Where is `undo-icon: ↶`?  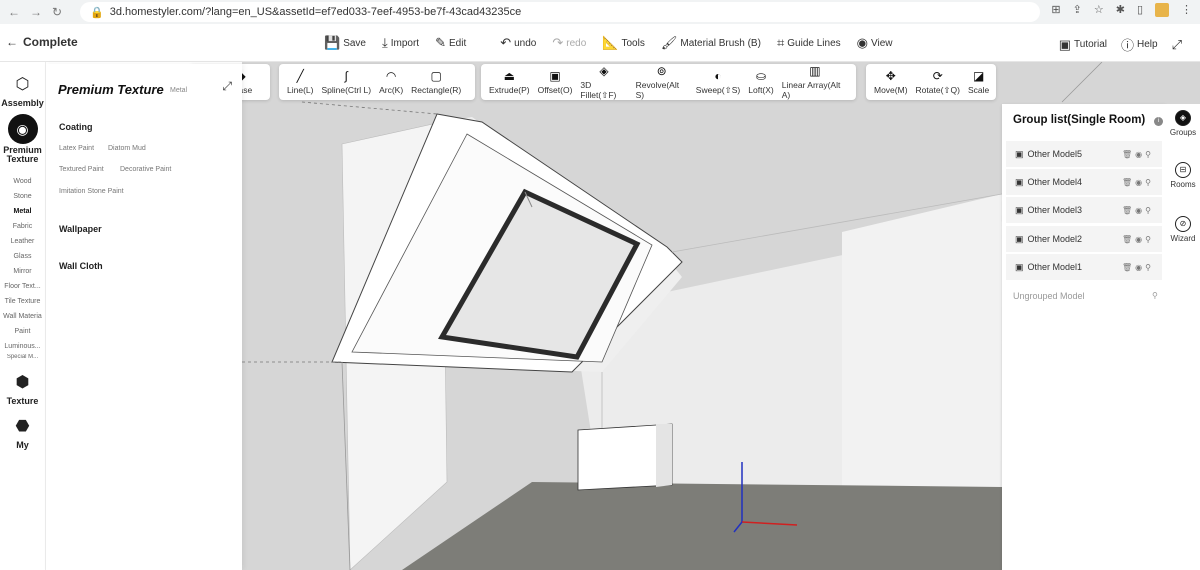
undo-icon: ↶ is located at coordinates (506, 42).